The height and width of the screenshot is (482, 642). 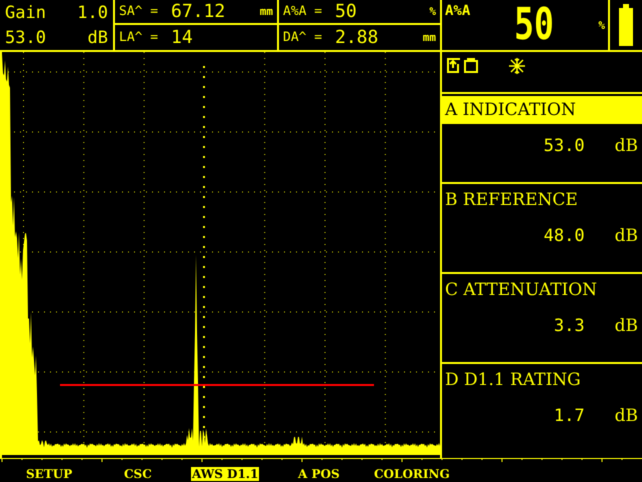 I want to click on gain-value: 53.0, so click(x=25, y=38).